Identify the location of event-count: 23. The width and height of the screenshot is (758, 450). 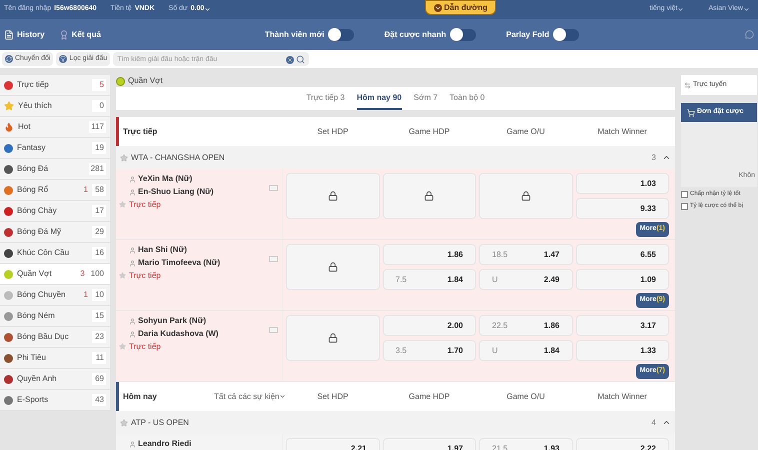
(99, 337).